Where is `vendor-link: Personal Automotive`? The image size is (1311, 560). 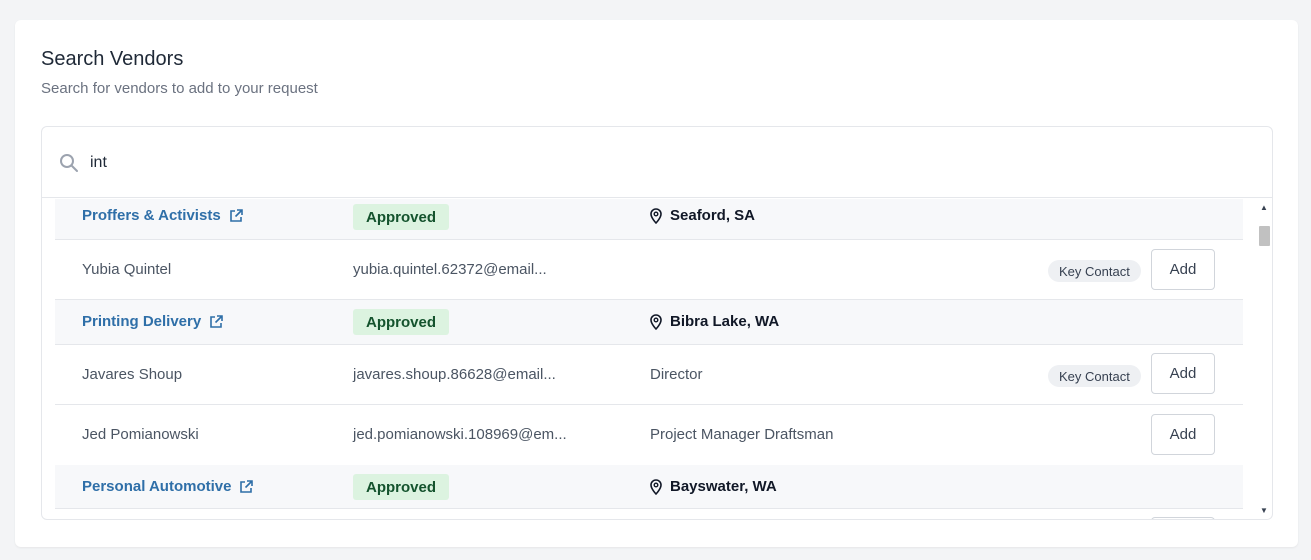 vendor-link: Personal Automotive is located at coordinates (168, 486).